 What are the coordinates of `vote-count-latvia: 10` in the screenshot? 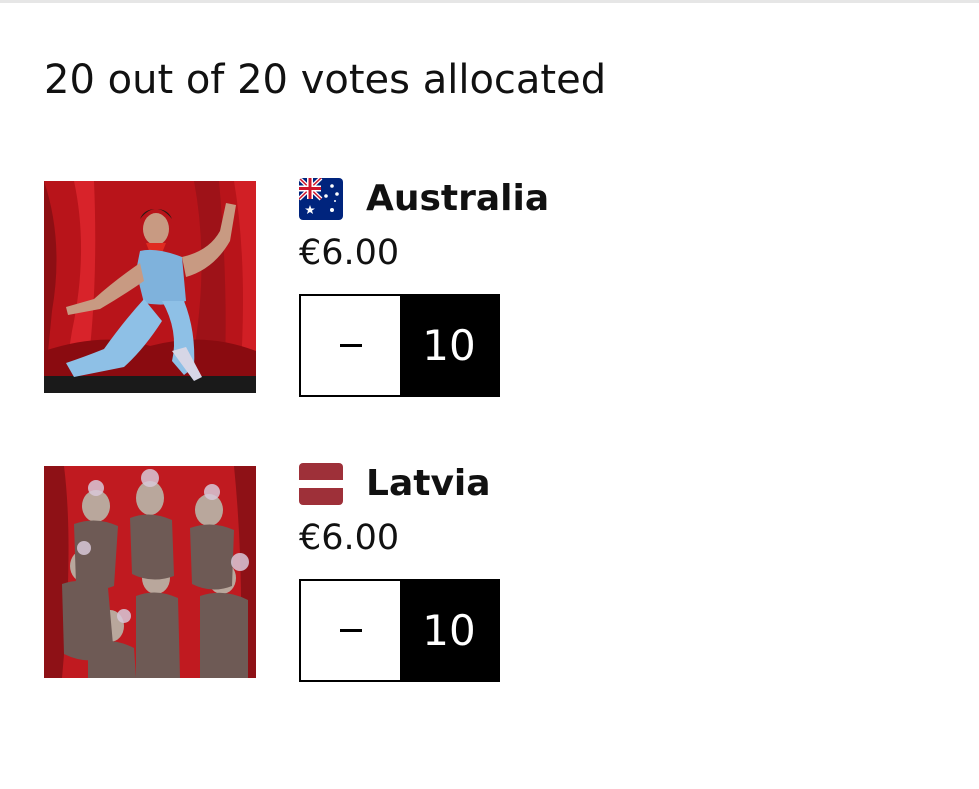 It's located at (449, 630).